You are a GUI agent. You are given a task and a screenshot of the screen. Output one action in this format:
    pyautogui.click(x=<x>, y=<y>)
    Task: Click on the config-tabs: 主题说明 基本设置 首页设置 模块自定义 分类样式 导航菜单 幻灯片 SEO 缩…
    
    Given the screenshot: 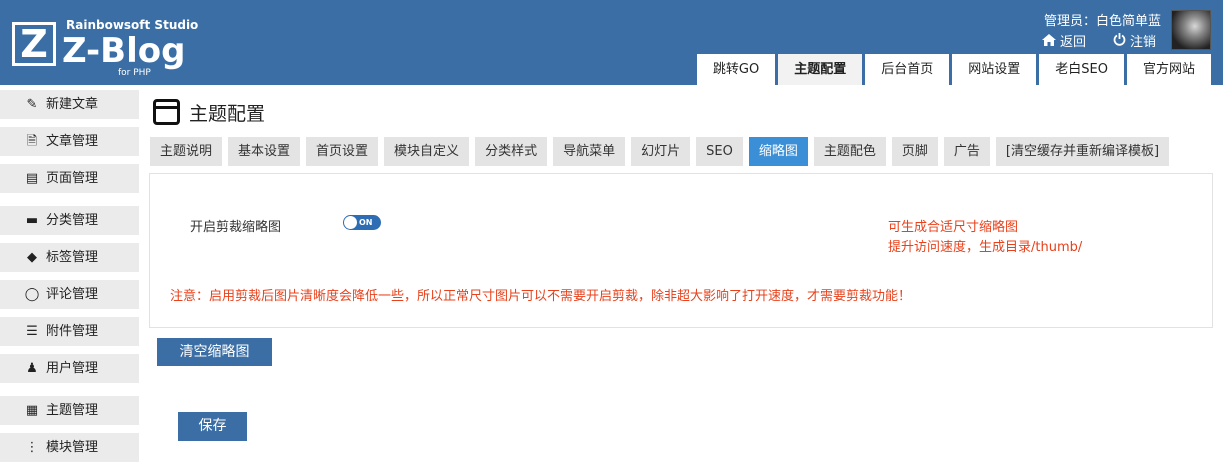 What is the action you would take?
    pyautogui.click(x=660, y=151)
    